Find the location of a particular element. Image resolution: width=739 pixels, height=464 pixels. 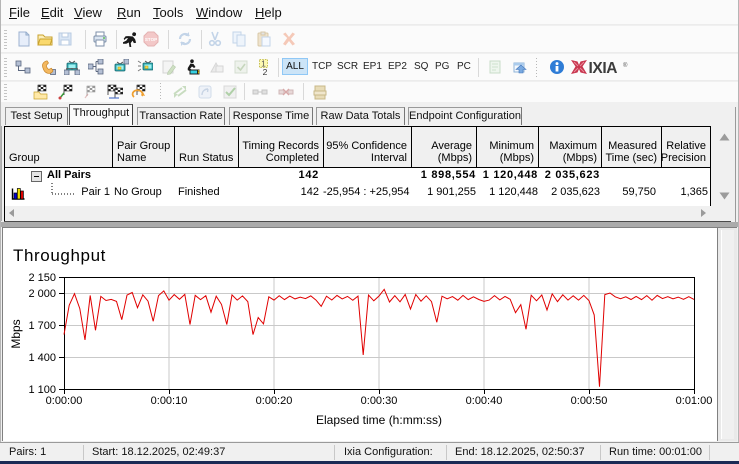

svg-text: STOP is located at coordinates (151, 39).